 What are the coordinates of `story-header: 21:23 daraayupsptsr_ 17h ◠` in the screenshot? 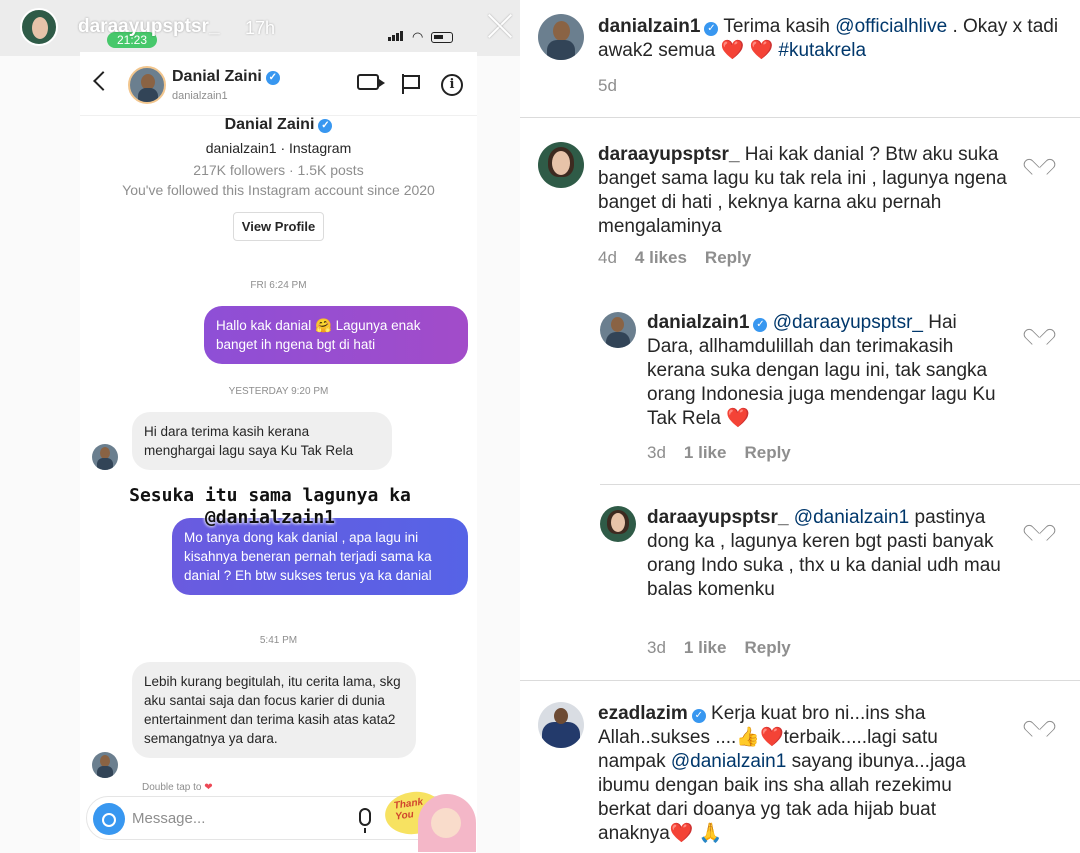 It's located at (260, 28).